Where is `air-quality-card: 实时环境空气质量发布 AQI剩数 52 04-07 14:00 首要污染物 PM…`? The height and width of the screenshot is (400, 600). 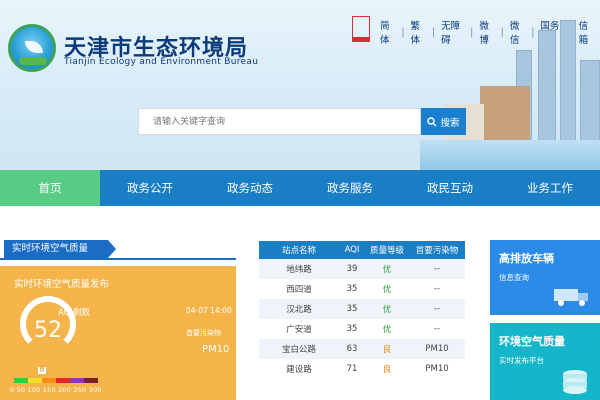
air-quality-card: 实时环境空气质量发布 AQI剩数 52 04-07 14:00 首要污染物 PM… is located at coordinates (118, 333).